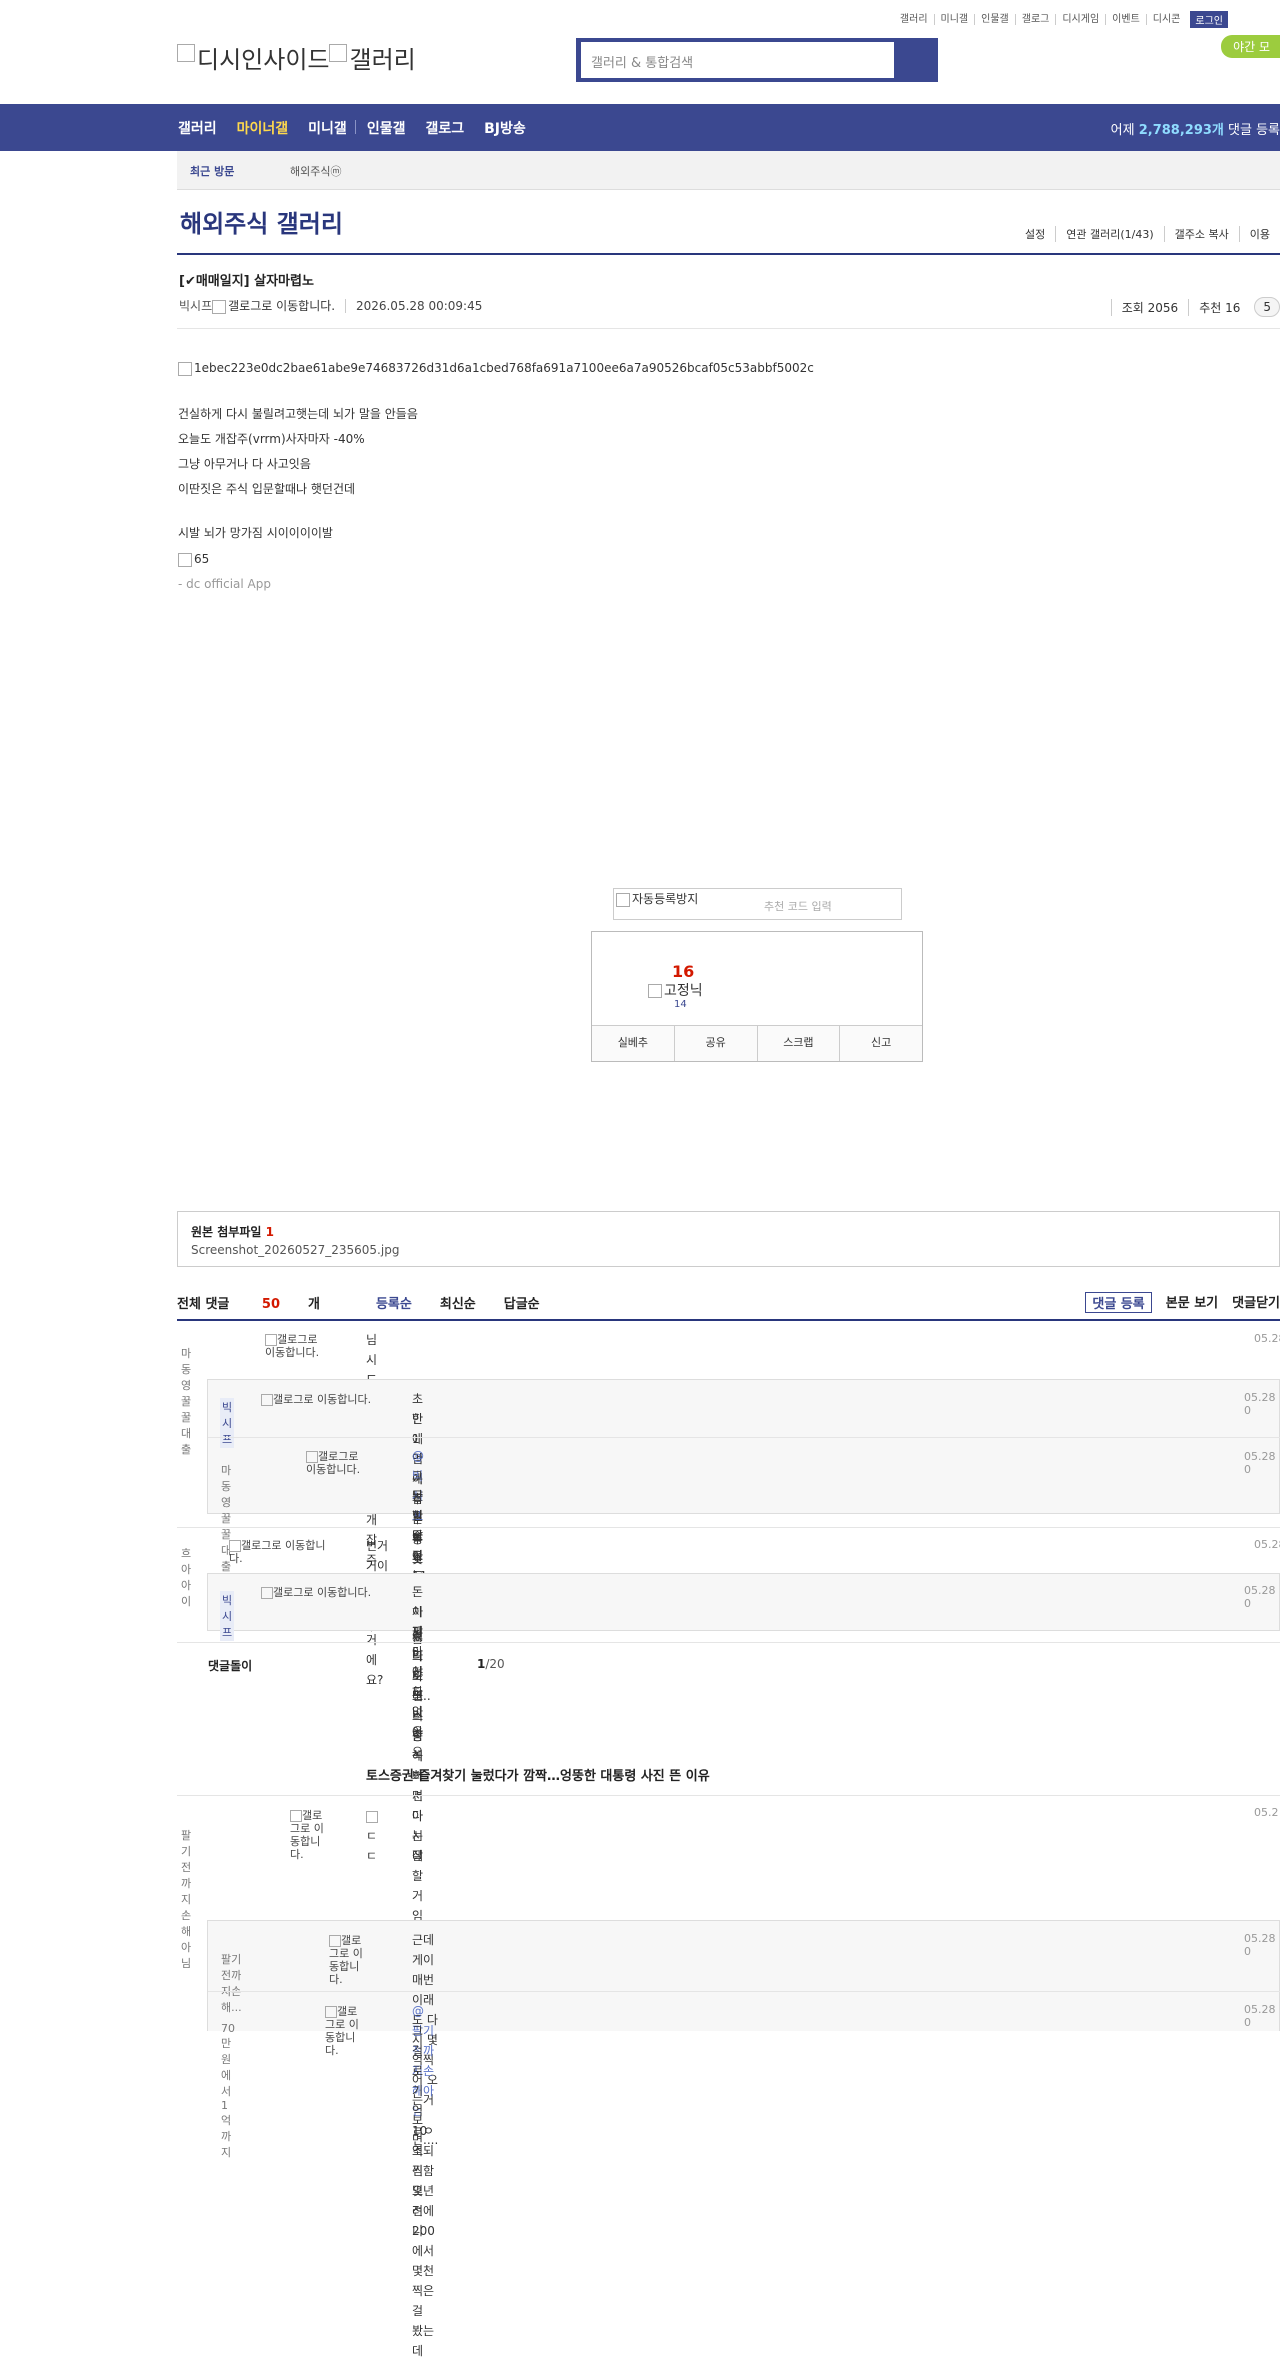 This screenshot has height=2361, width=1280. I want to click on recommend-code-input: 자동등록방지 추천 코드 입력, so click(757, 904).